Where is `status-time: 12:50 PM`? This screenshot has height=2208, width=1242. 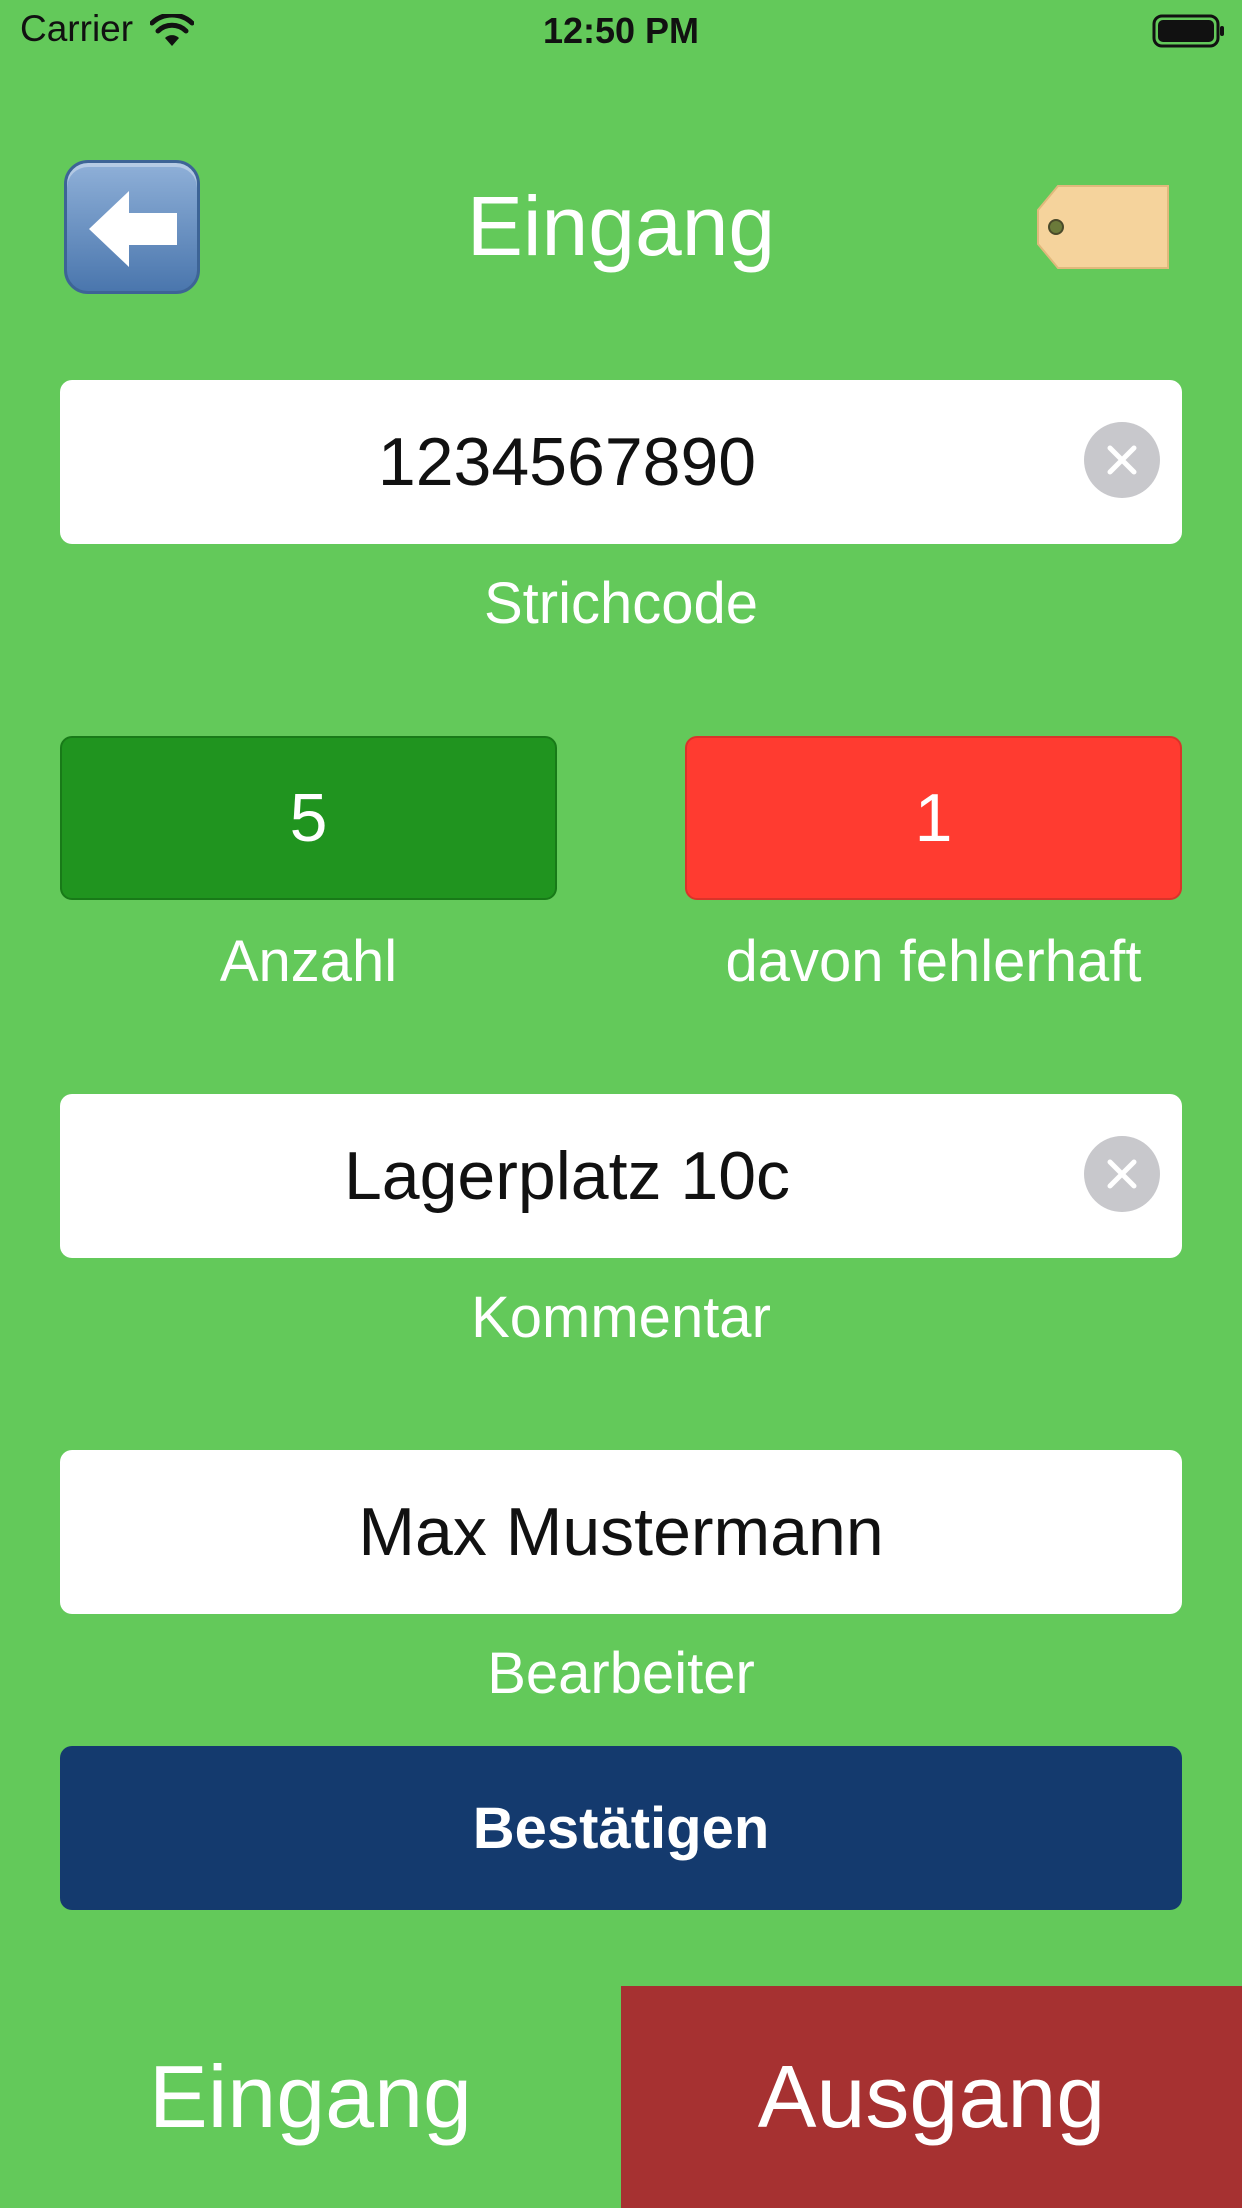
status-time: 12:50 PM is located at coordinates (621, 30).